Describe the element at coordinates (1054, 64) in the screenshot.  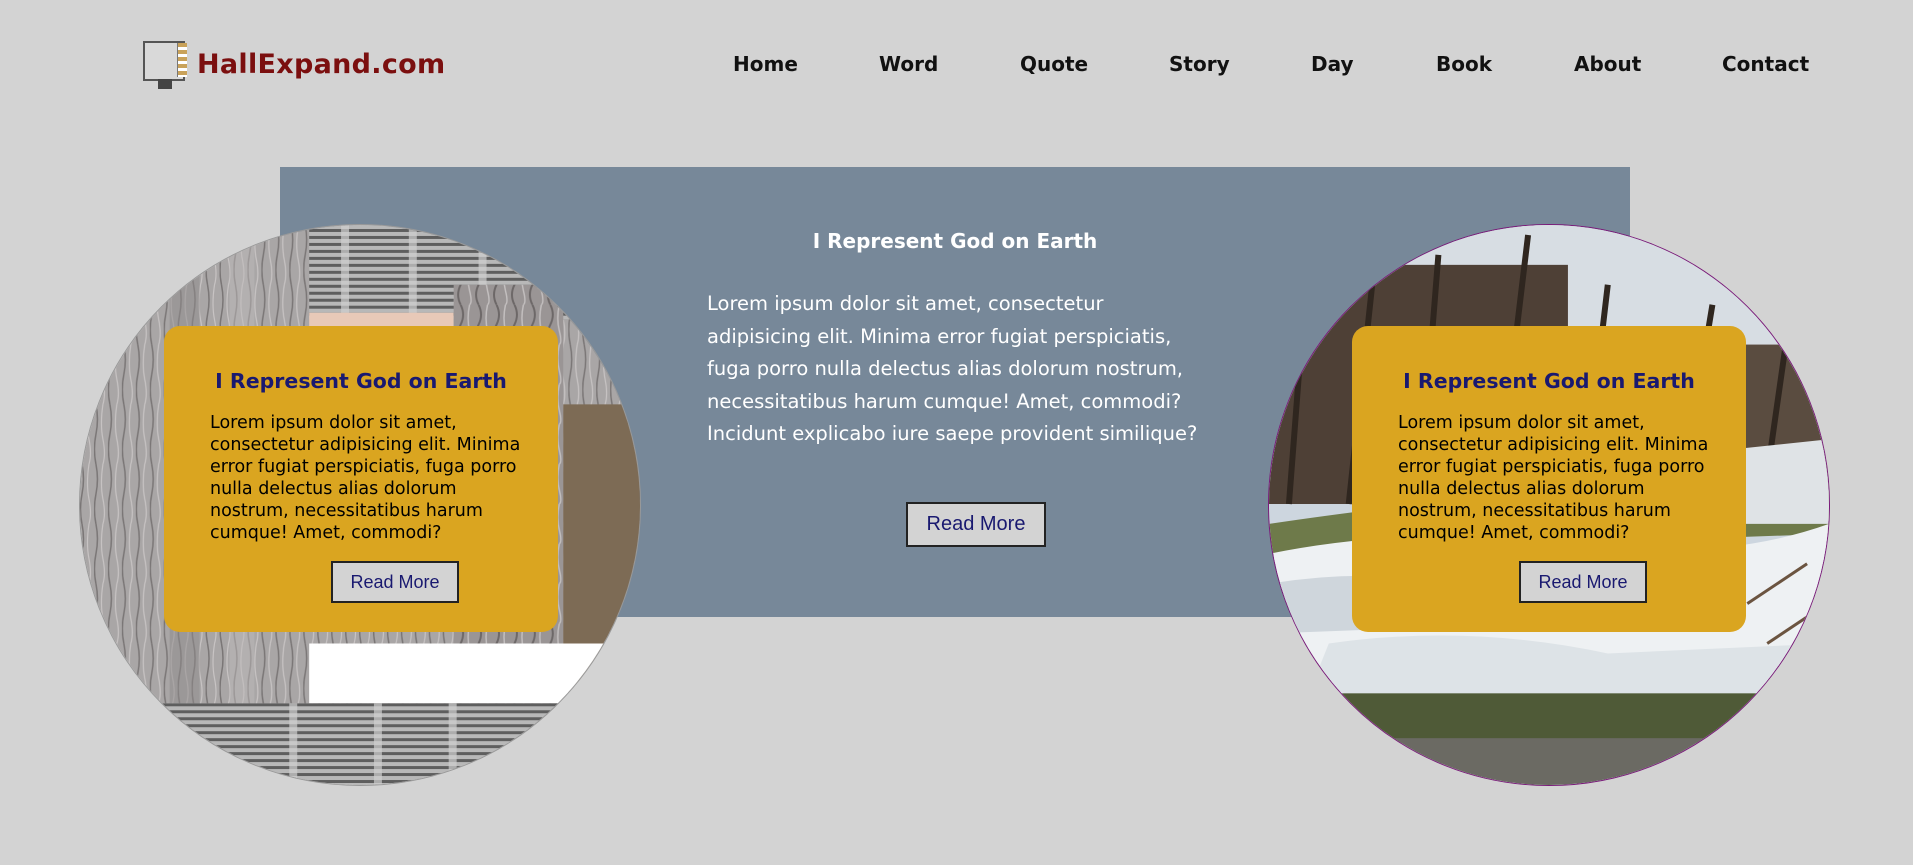
I see `nav-quote: Quote` at that location.